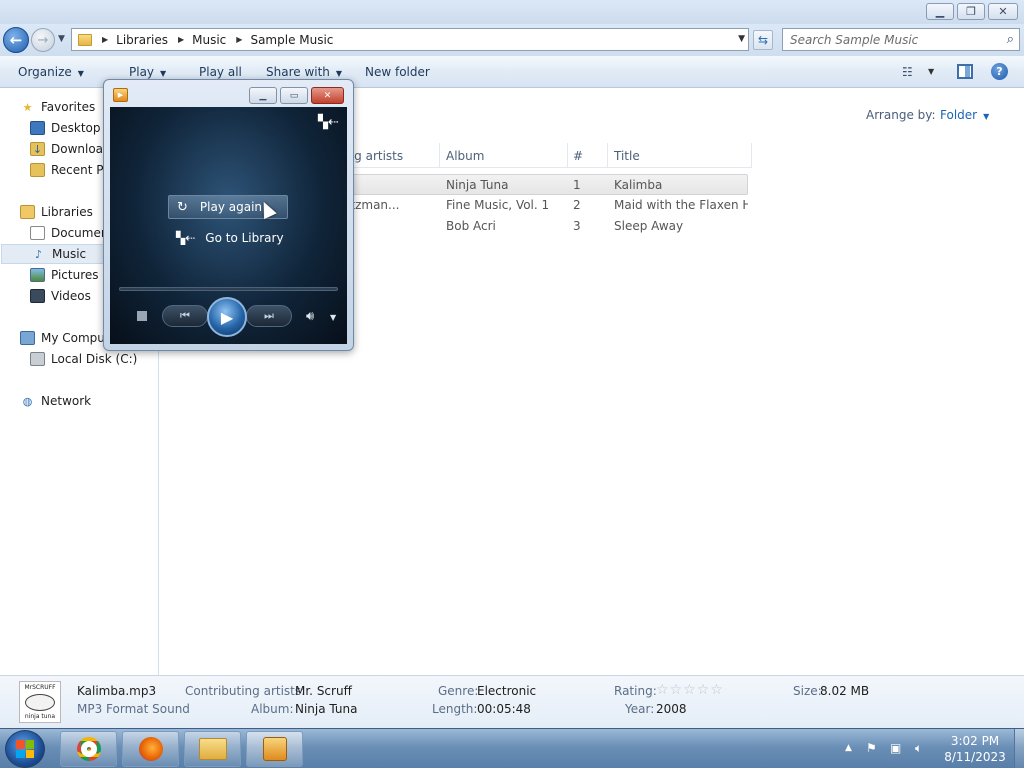 This screenshot has width=1024, height=768. What do you see at coordinates (150, 749) in the screenshot?
I see `taskbar-firefox` at bounding box center [150, 749].